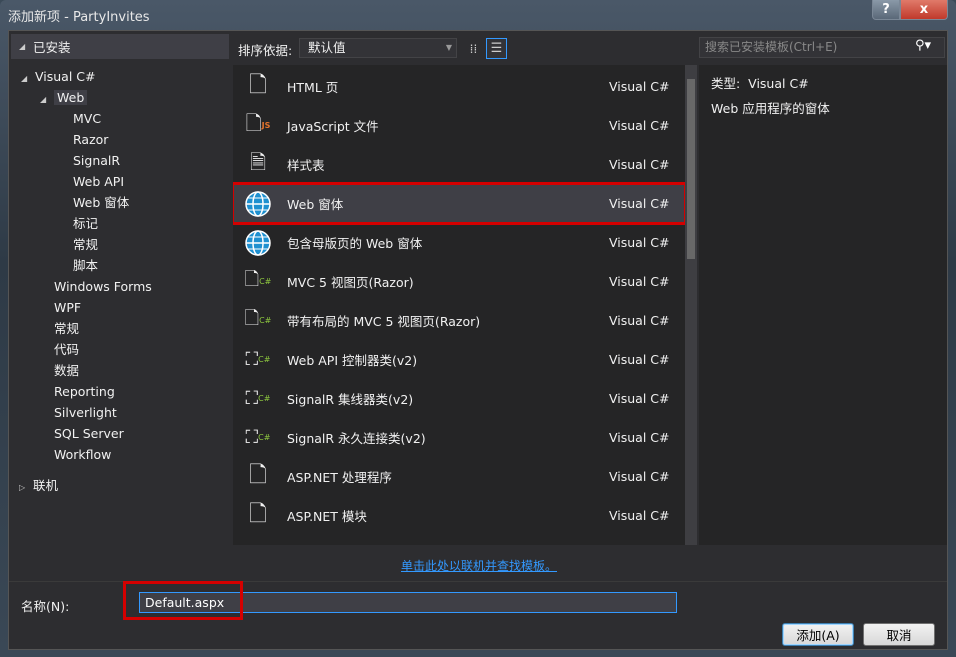  Describe the element at coordinates (355, 243) in the screenshot. I see `template-name: 包含母版页的 Web 窗体` at that location.